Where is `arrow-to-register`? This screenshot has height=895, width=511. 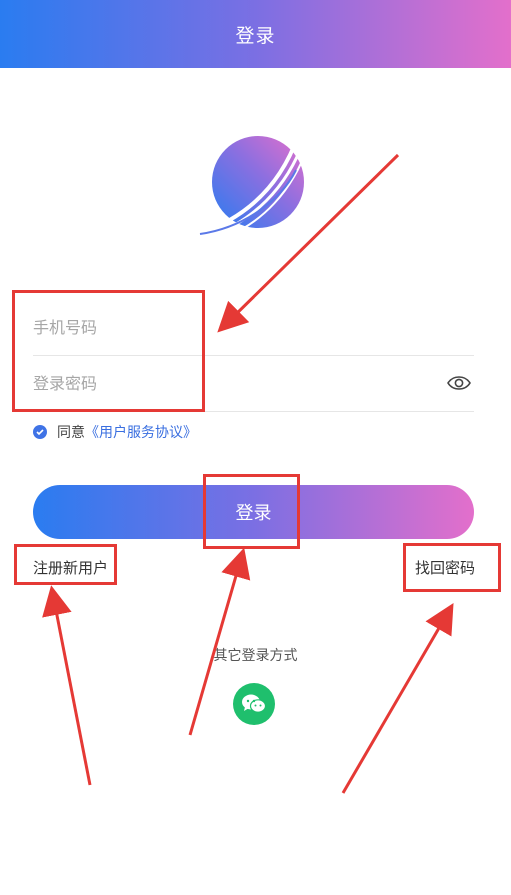
arrow-to-register is located at coordinates (67, 685).